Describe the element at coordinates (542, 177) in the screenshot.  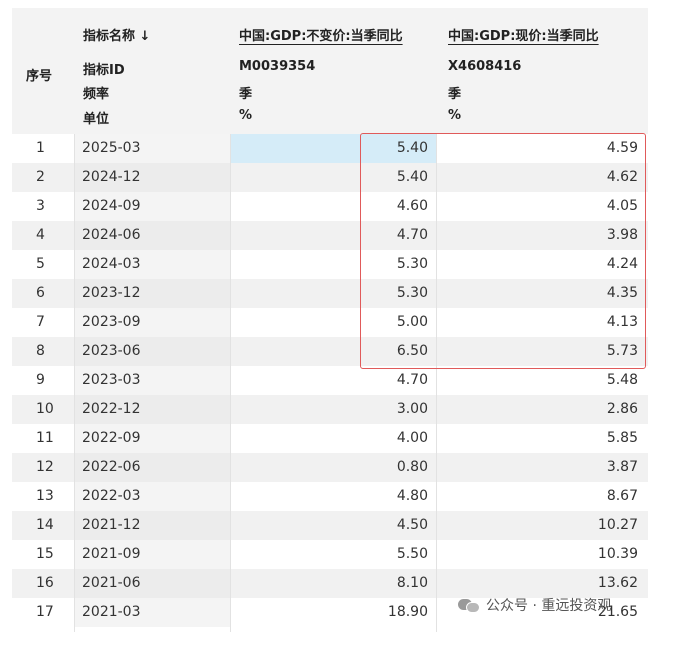
I see `row-value-series2: 4.62` at that location.